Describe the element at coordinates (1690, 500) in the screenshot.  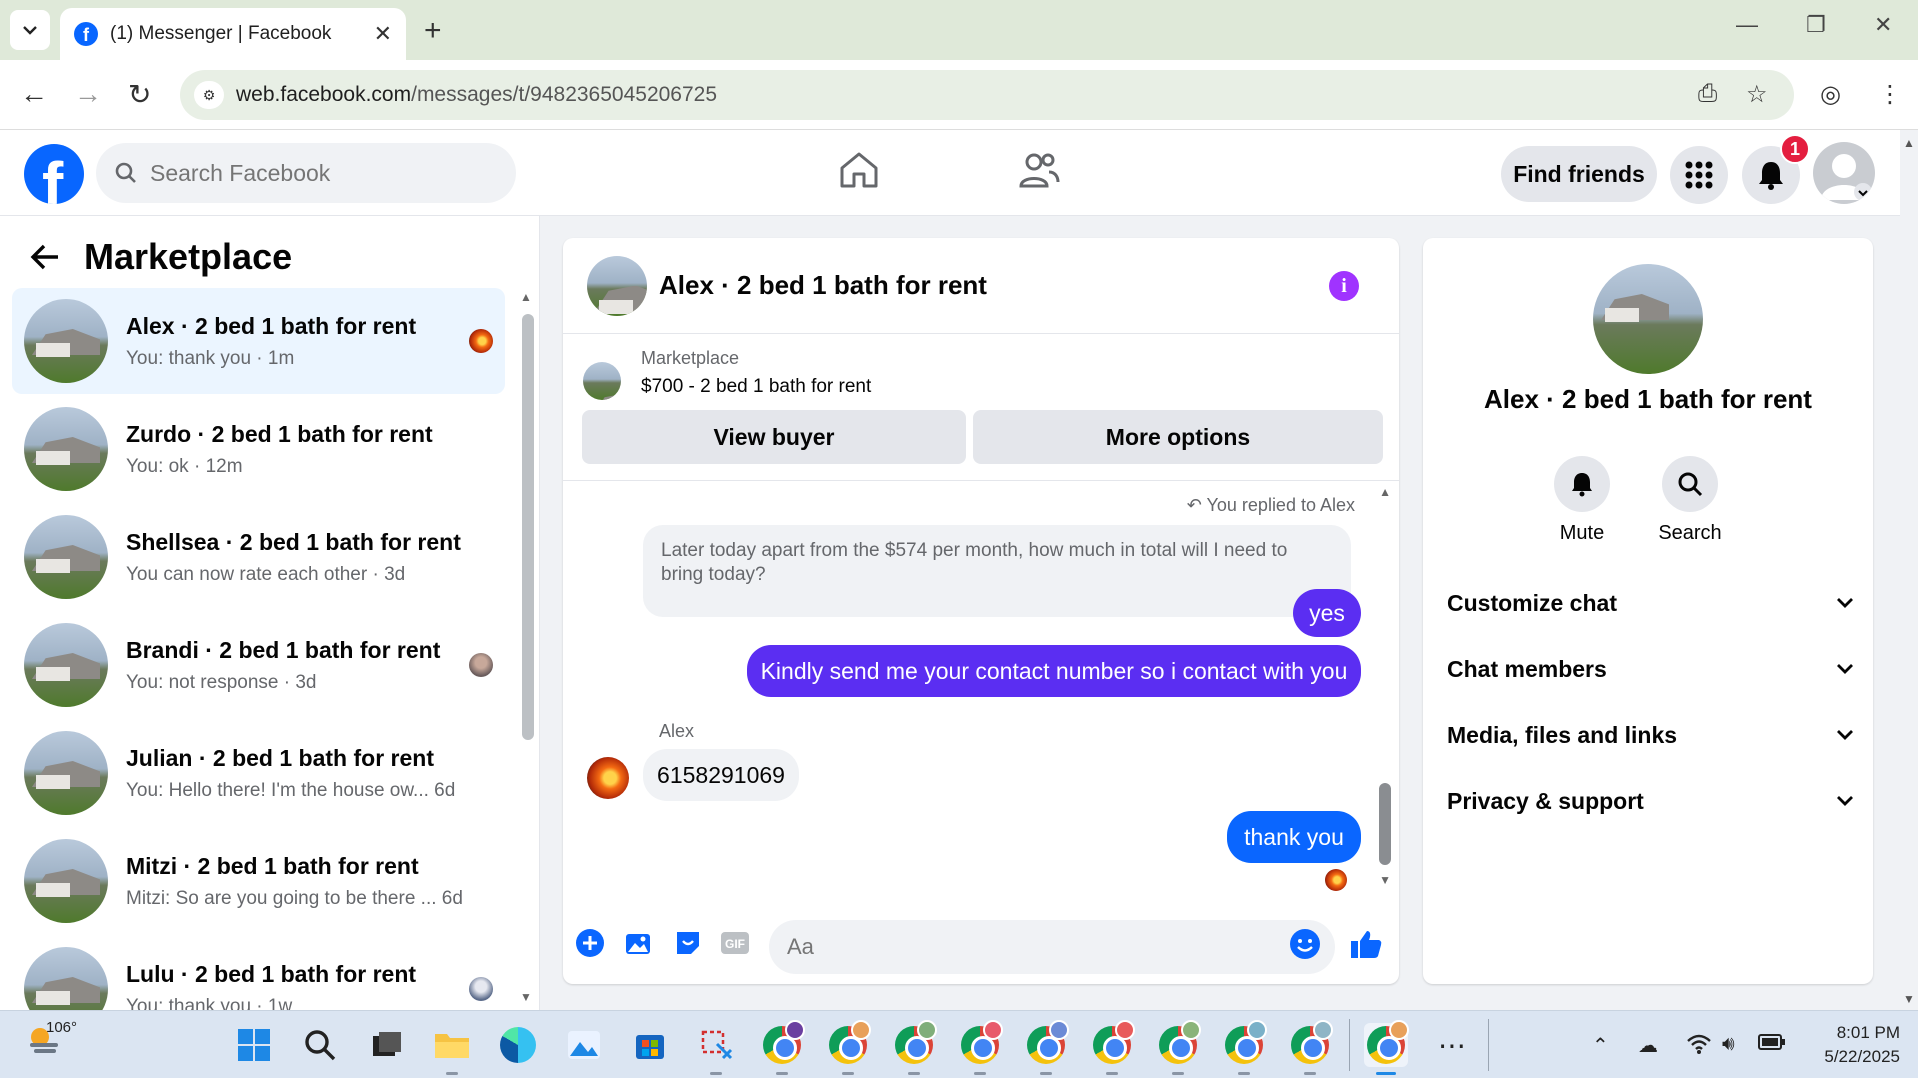
I see `search-in-conversation-button: Search` at that location.